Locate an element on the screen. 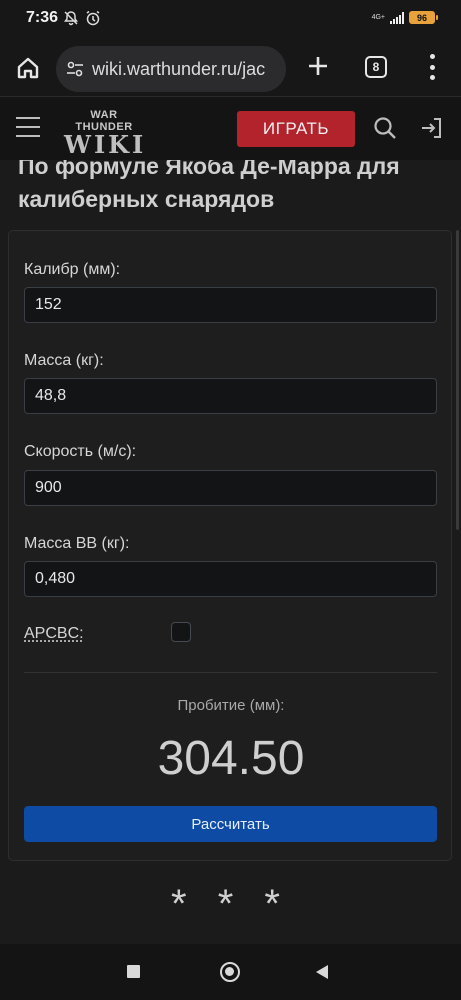 This screenshot has width=461, height=1000. tabs-button: 8 is located at coordinates (376, 67).